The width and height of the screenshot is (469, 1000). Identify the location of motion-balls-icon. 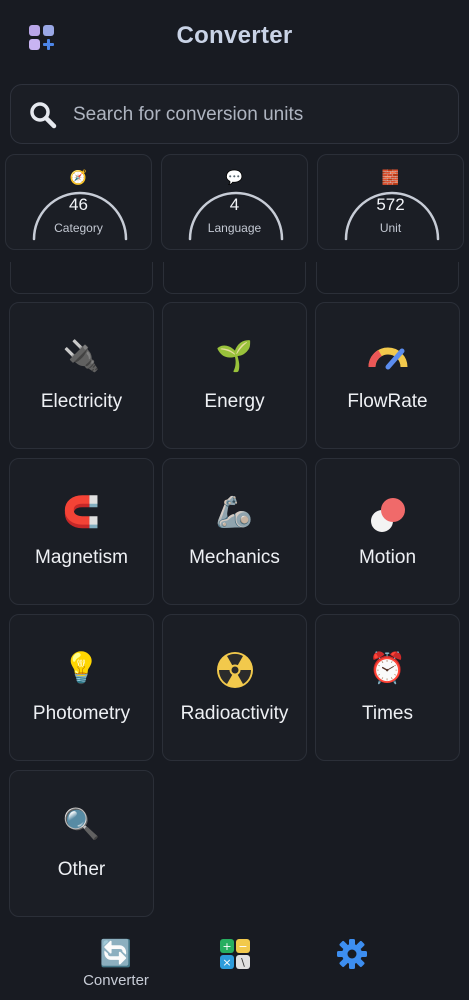
(387, 519).